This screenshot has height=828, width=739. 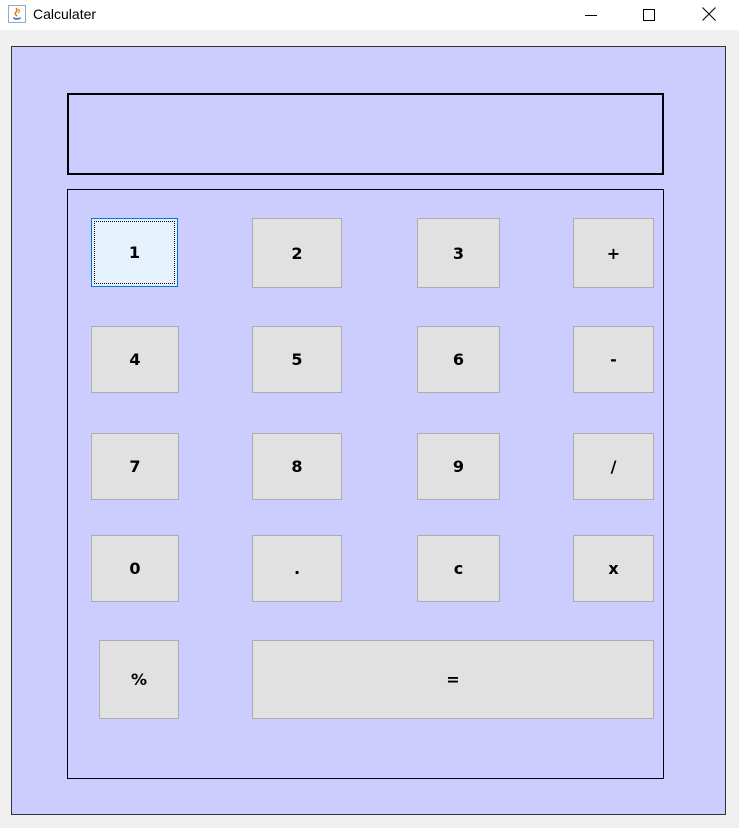 What do you see at coordinates (135, 466) in the screenshot?
I see `digit-7-button: 7` at bounding box center [135, 466].